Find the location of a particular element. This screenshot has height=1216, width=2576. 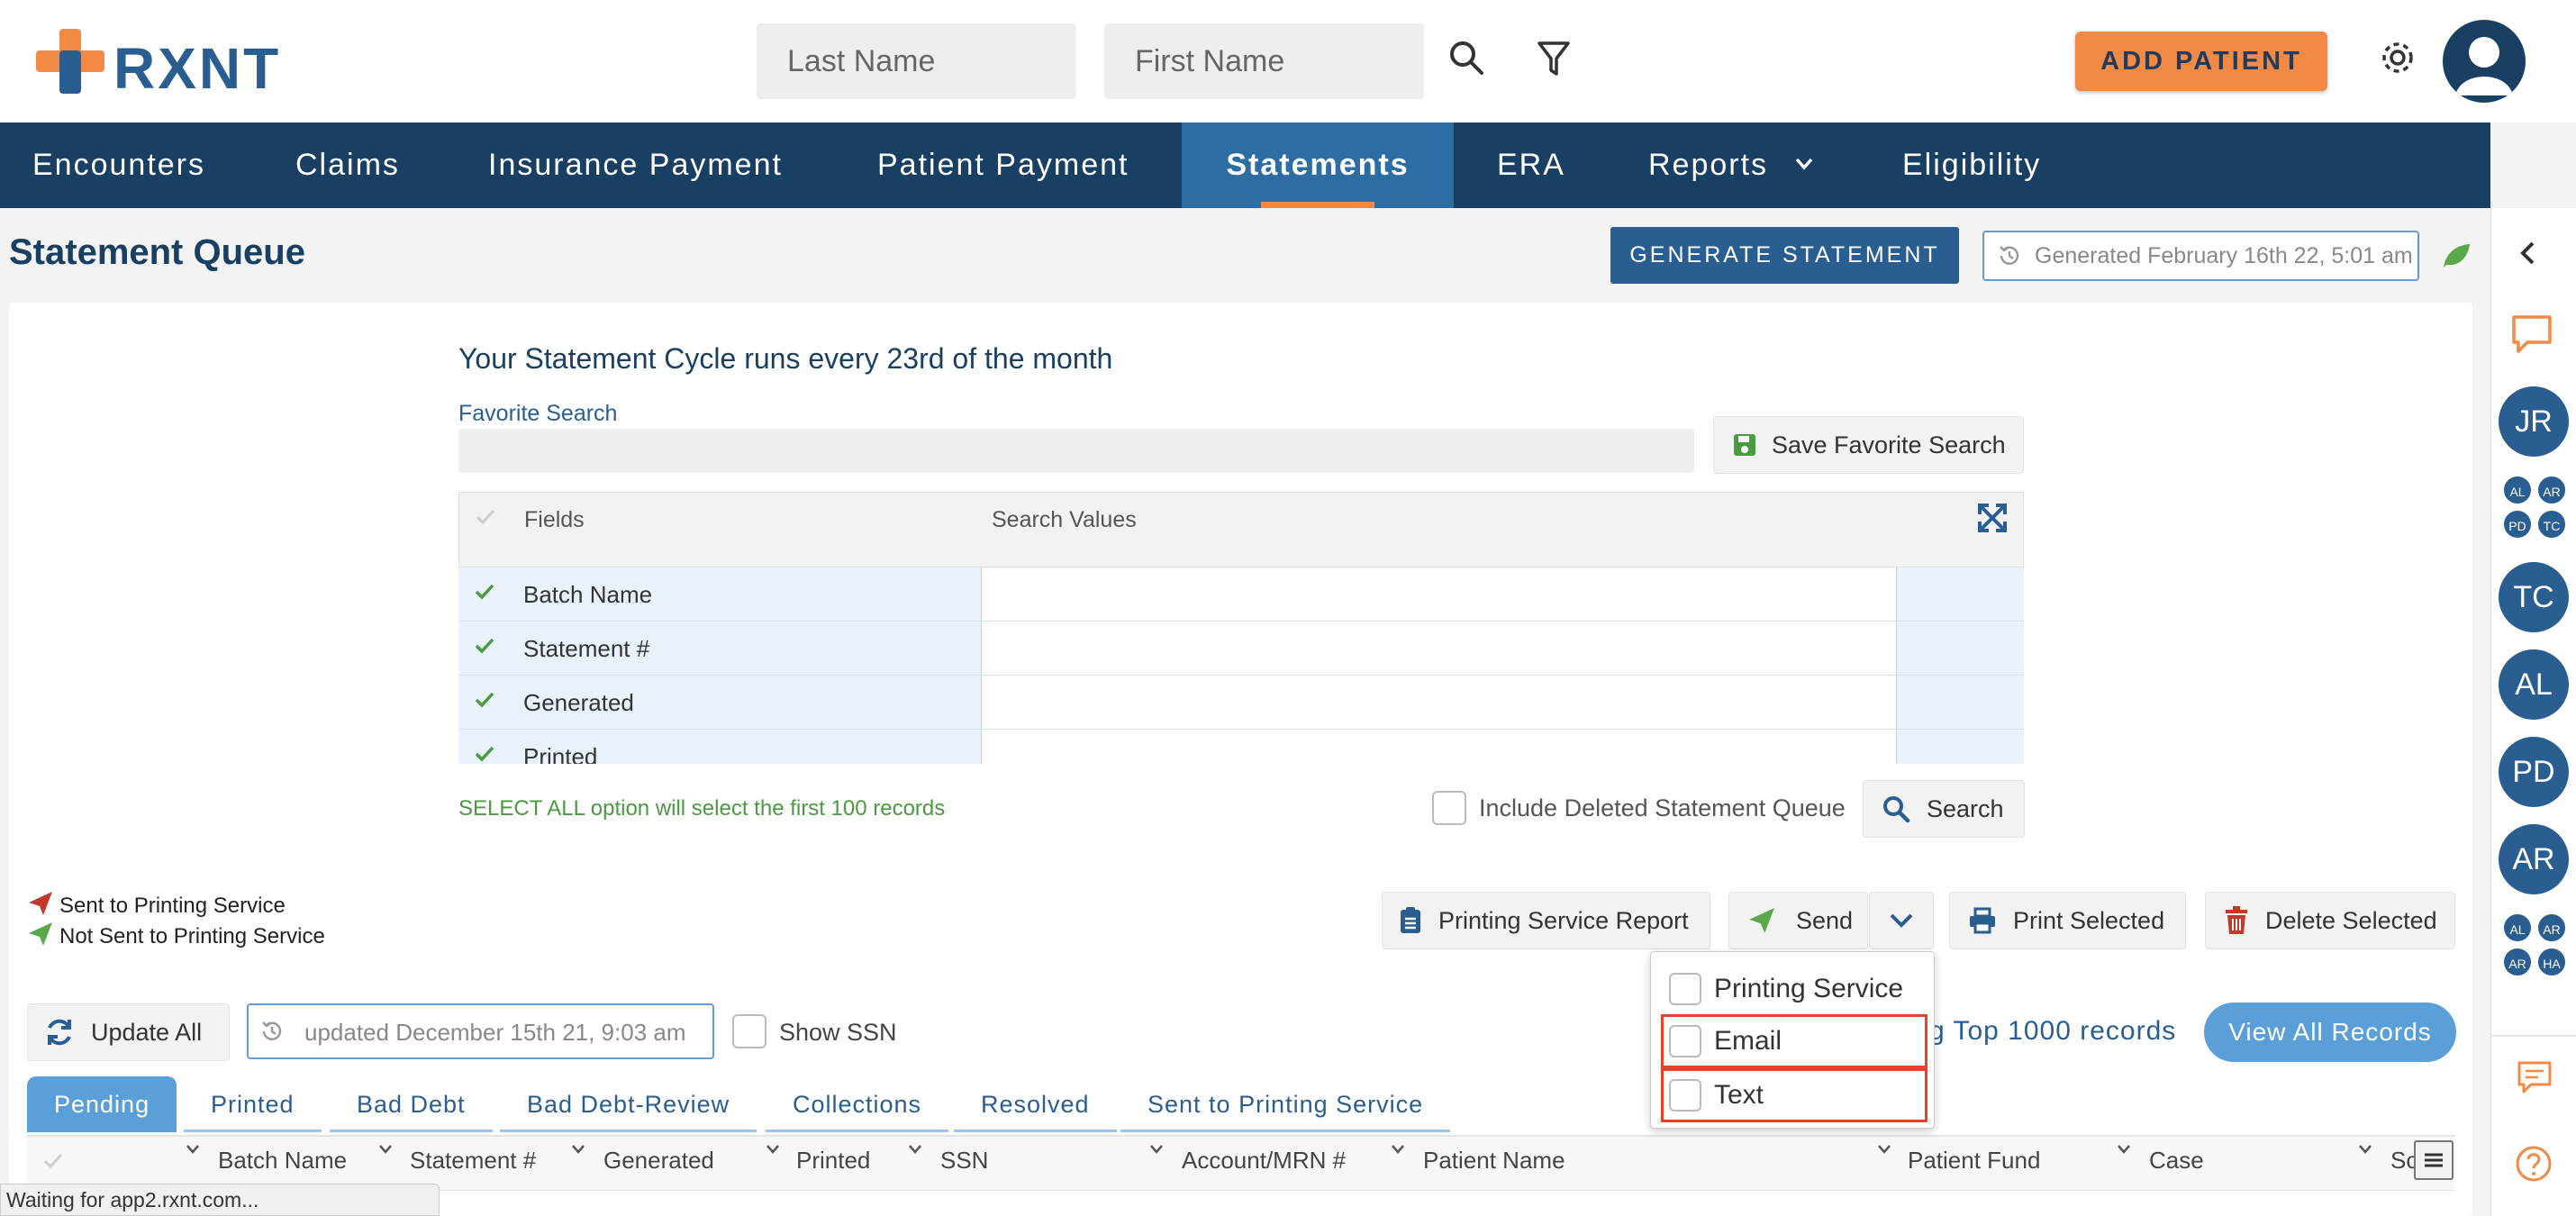

save-favorite-search-button: Save Favorite Search is located at coordinates (1868, 445).